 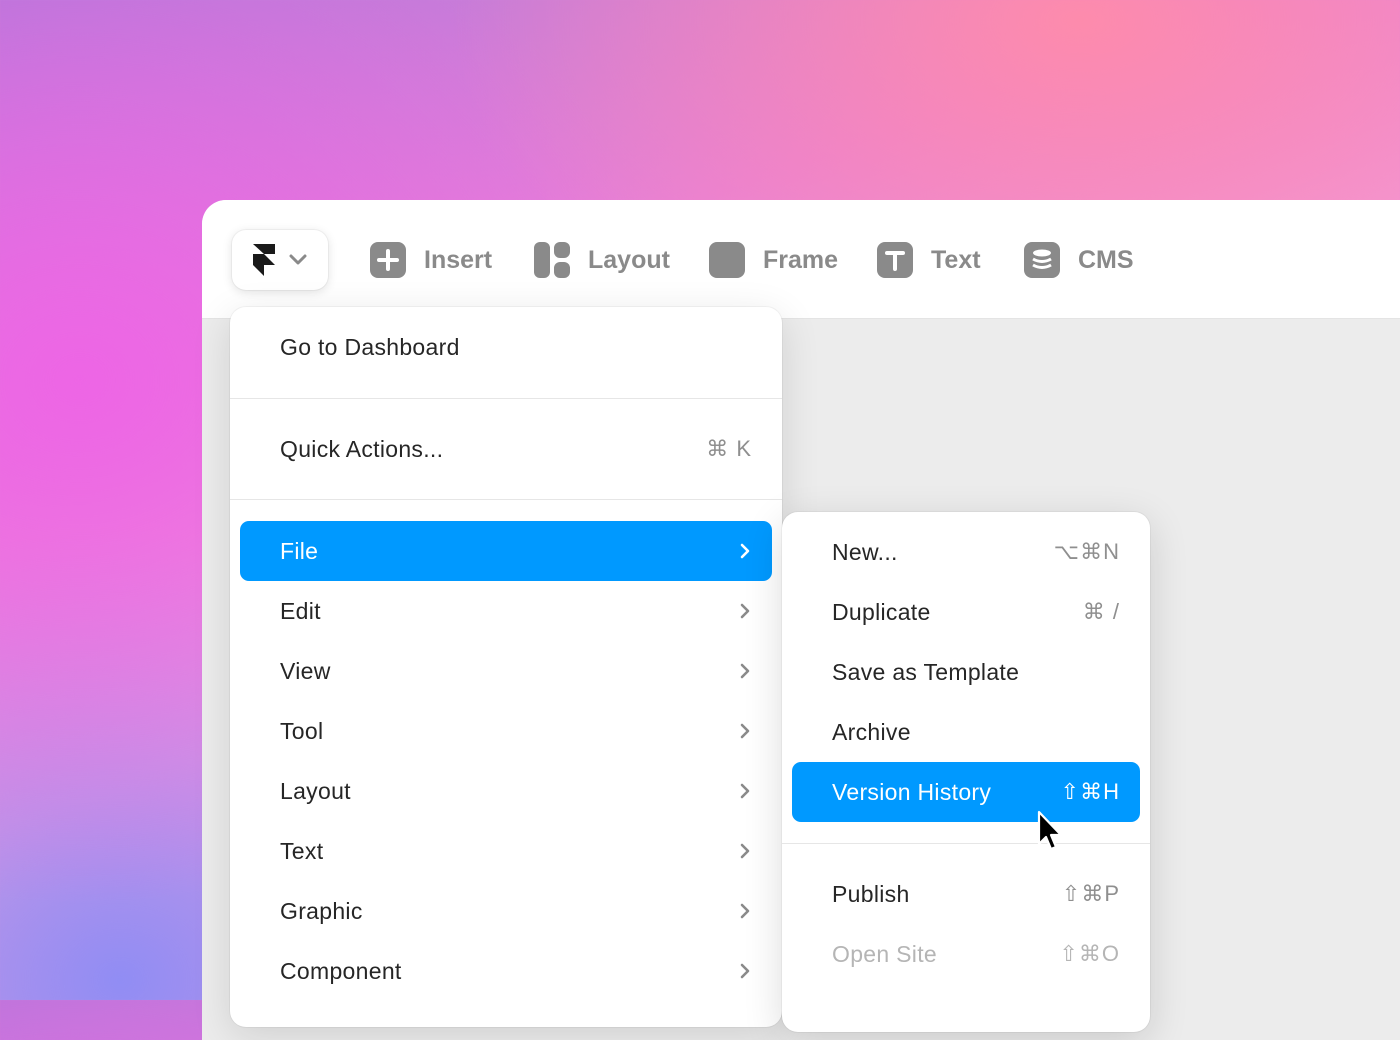 What do you see at coordinates (315, 790) in the screenshot?
I see `menu-item-label: Layout` at bounding box center [315, 790].